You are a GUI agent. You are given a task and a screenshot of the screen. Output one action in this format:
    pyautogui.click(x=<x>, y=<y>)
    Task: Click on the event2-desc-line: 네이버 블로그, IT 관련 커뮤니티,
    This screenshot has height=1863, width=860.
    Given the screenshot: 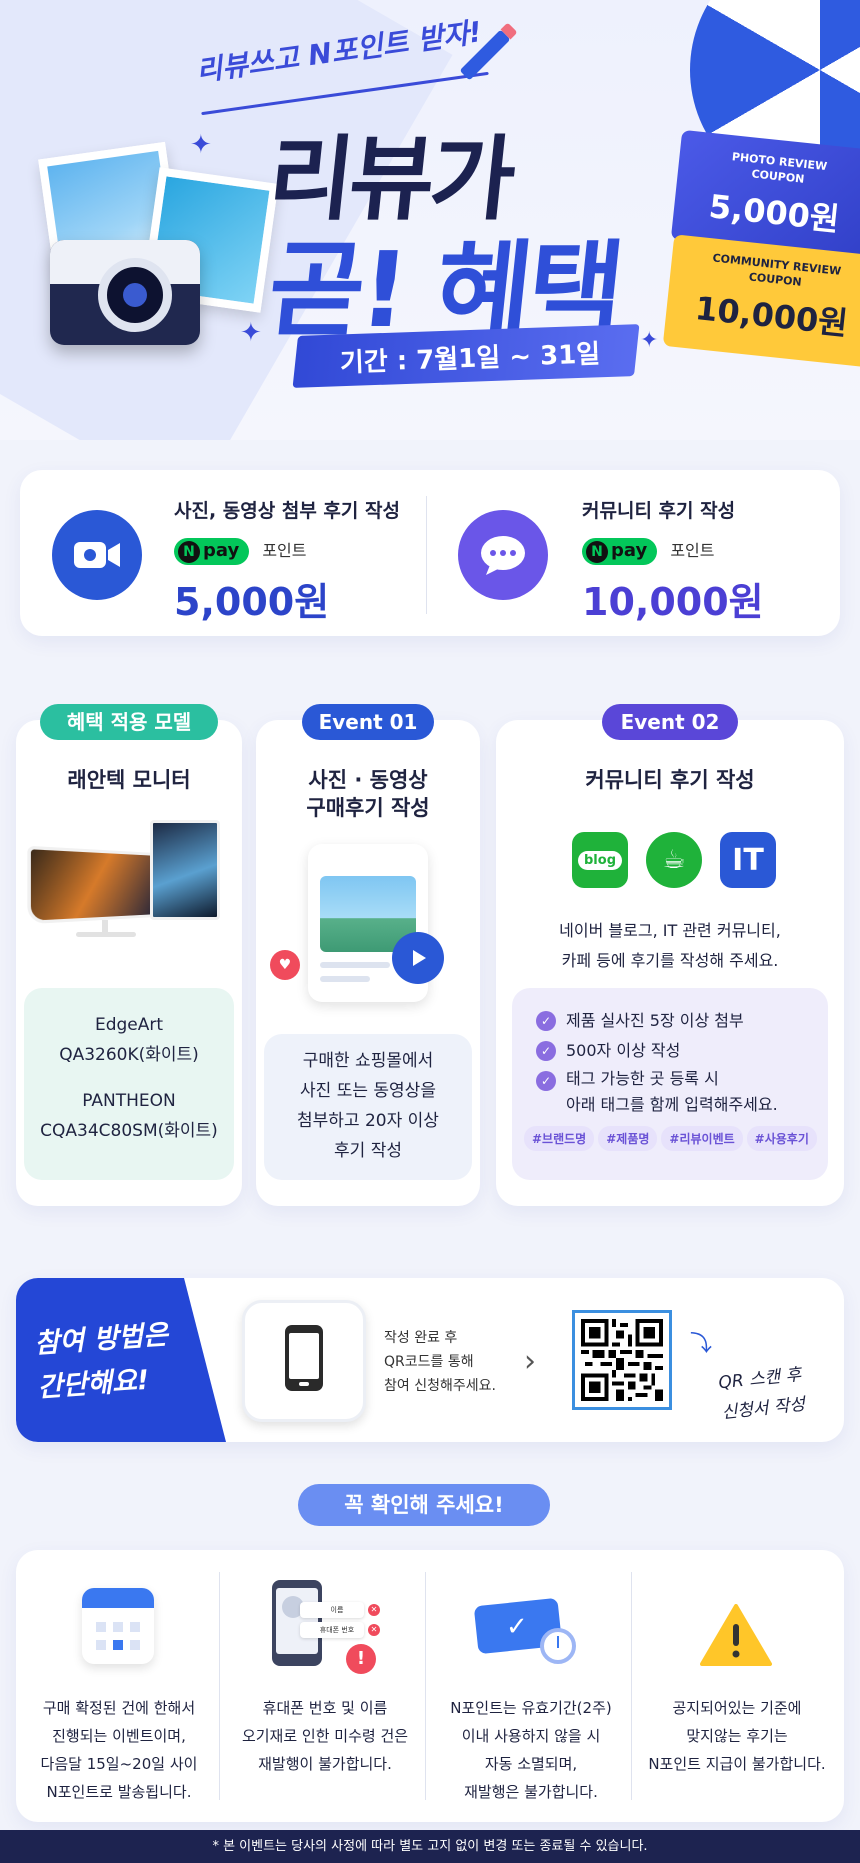 What is the action you would take?
    pyautogui.click(x=670, y=930)
    